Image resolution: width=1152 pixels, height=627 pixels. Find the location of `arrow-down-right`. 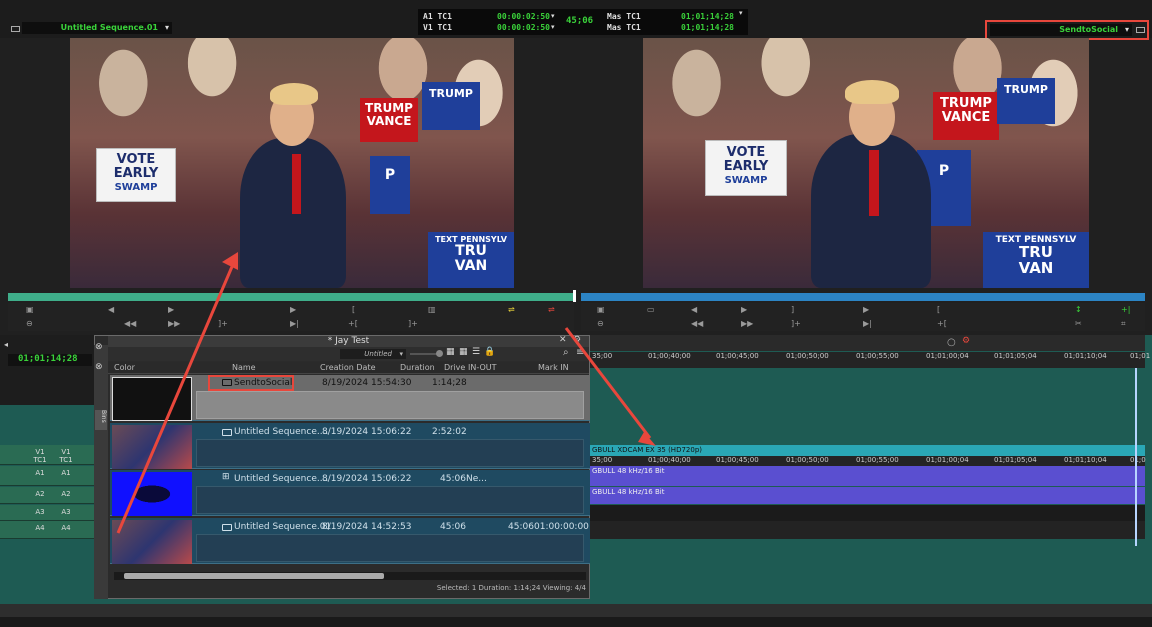

arrow-down-right is located at coordinates (608, 383).